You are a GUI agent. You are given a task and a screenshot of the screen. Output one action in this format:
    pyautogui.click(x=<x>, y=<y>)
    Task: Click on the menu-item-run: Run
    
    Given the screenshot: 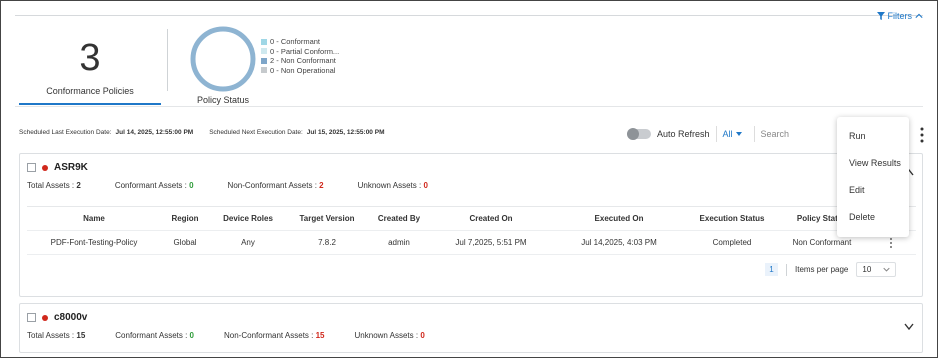 What is the action you would take?
    pyautogui.click(x=857, y=136)
    